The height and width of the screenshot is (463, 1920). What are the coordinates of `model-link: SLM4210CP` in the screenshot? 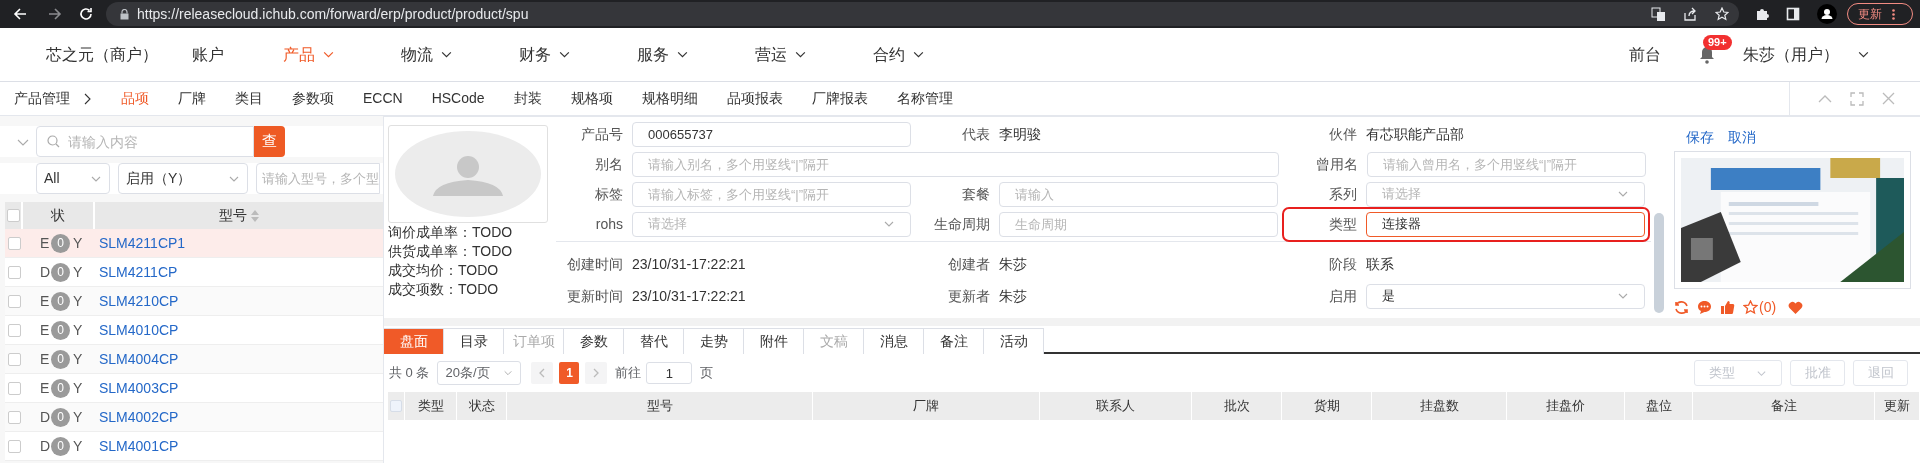 It's located at (139, 301).